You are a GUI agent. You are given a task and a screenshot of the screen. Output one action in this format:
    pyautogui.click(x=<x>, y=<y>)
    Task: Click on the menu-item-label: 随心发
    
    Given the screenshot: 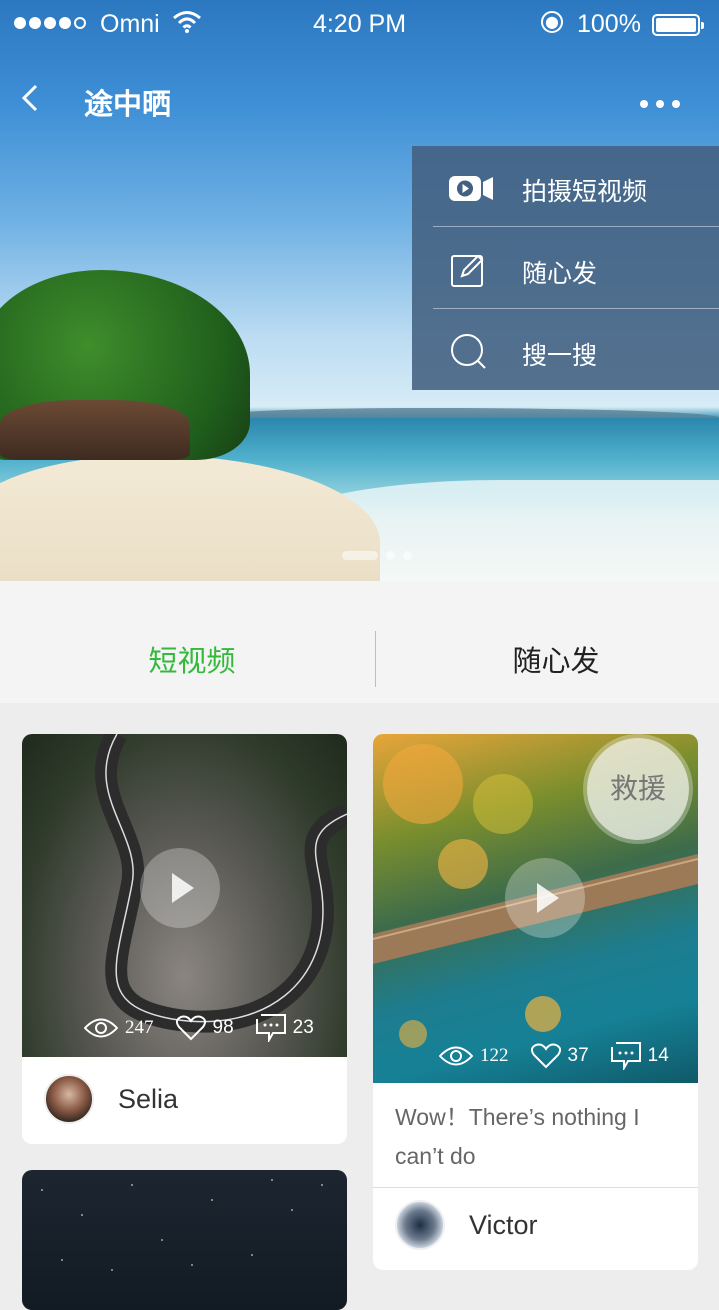 What is the action you would take?
    pyautogui.click(x=560, y=274)
    